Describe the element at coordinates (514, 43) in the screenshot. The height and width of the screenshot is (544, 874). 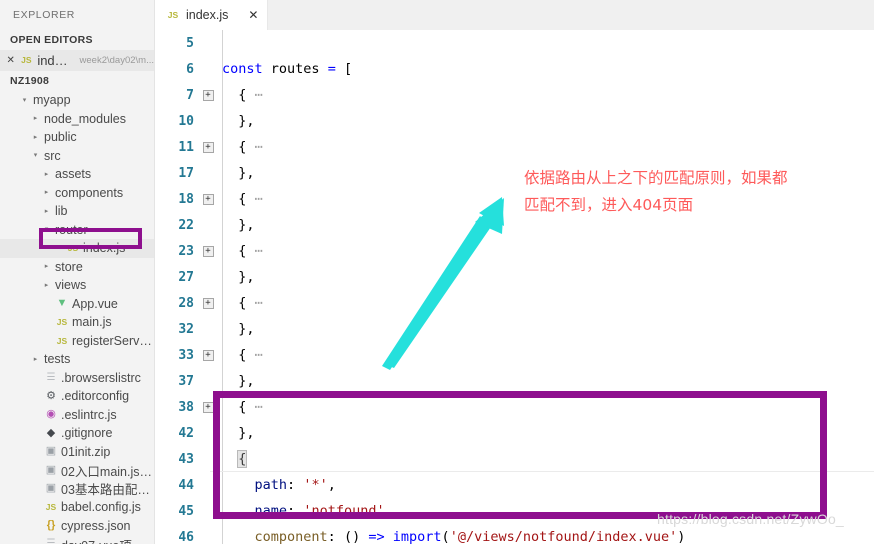
I see `code-line-5: 5` at that location.